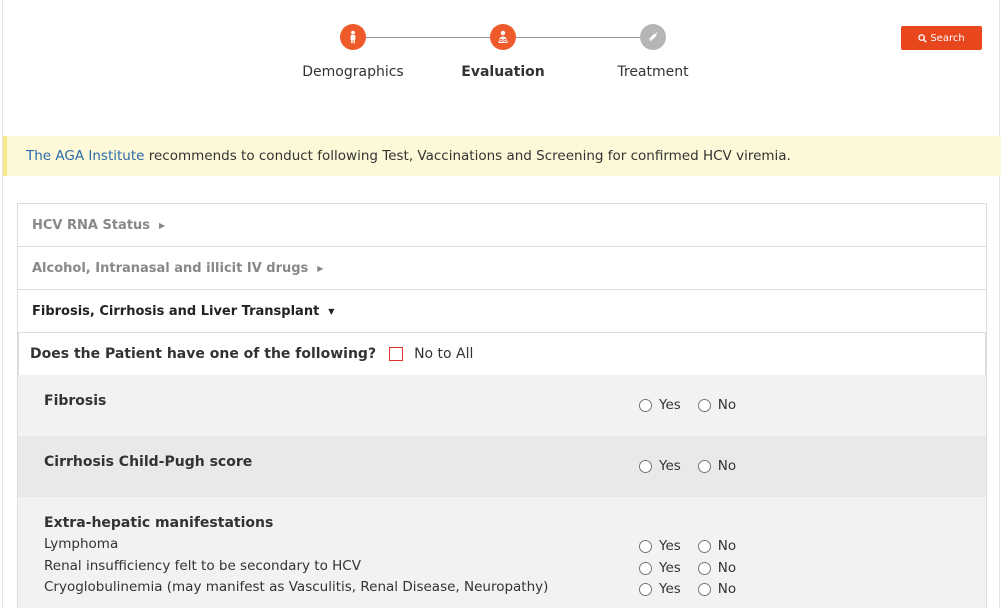 The image size is (1002, 608). I want to click on caret-down-icon: ▼, so click(331, 311).